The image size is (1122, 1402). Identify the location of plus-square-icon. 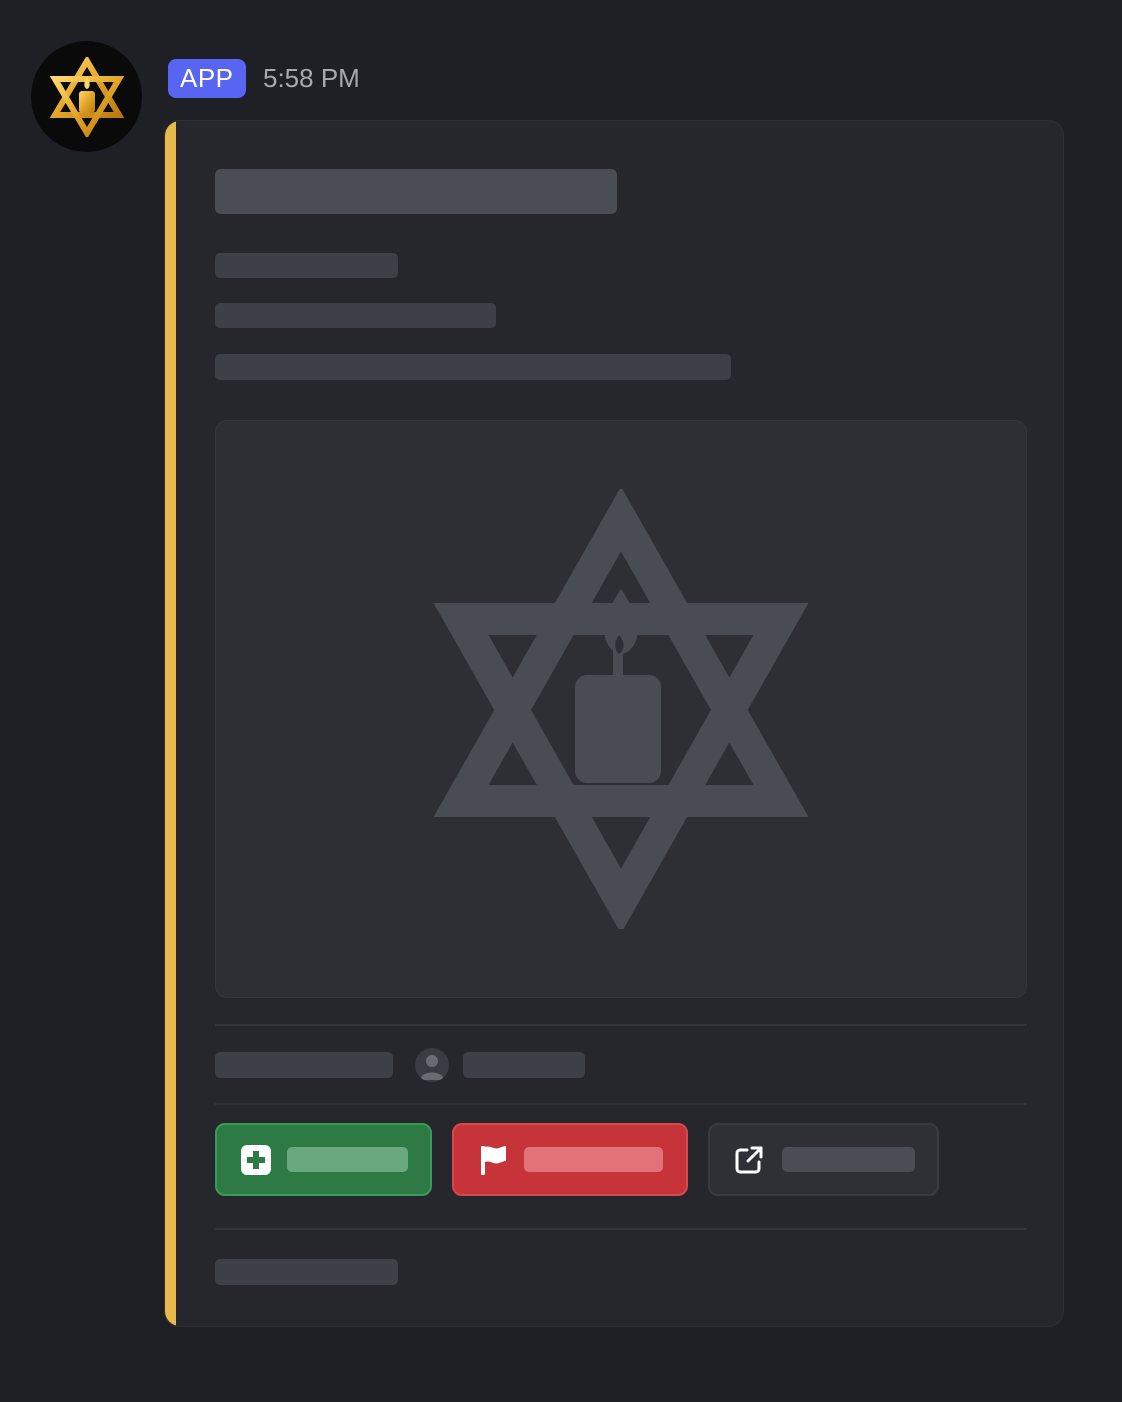
(256, 1160).